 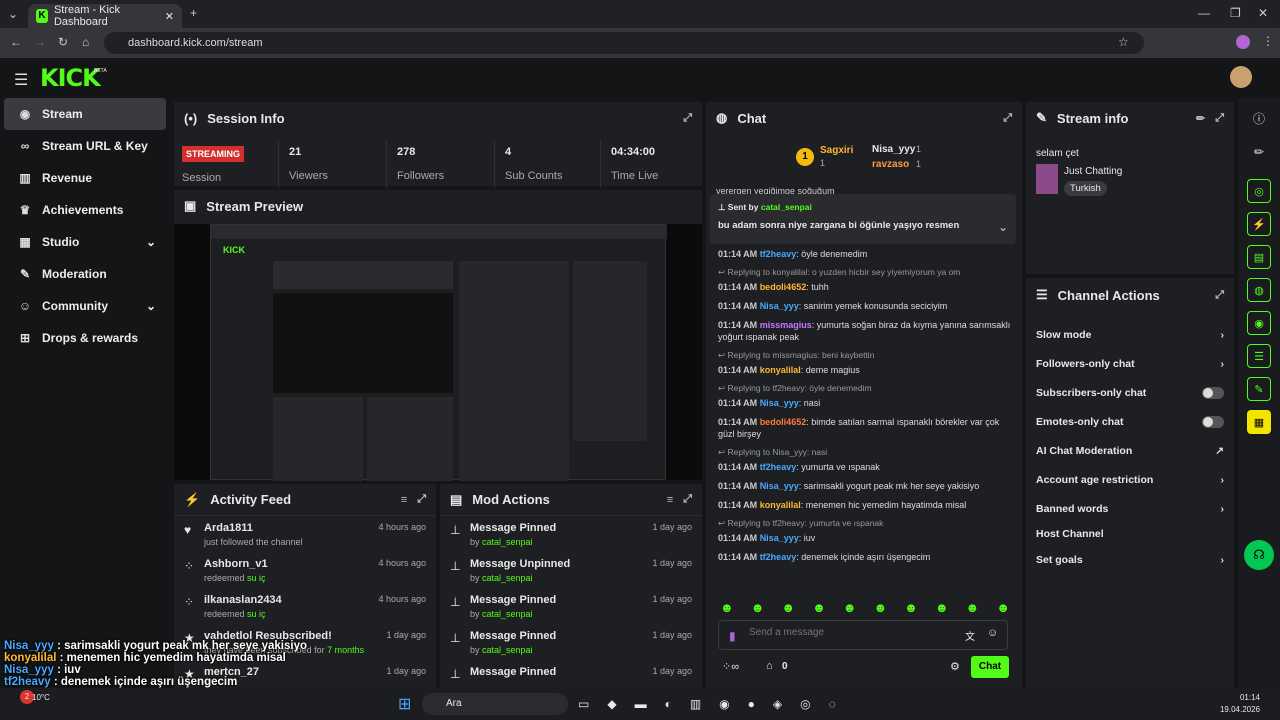 What do you see at coordinates (1130, 450) in the screenshot?
I see `ai-moderation-row: AI Chat Moderation ↗` at bounding box center [1130, 450].